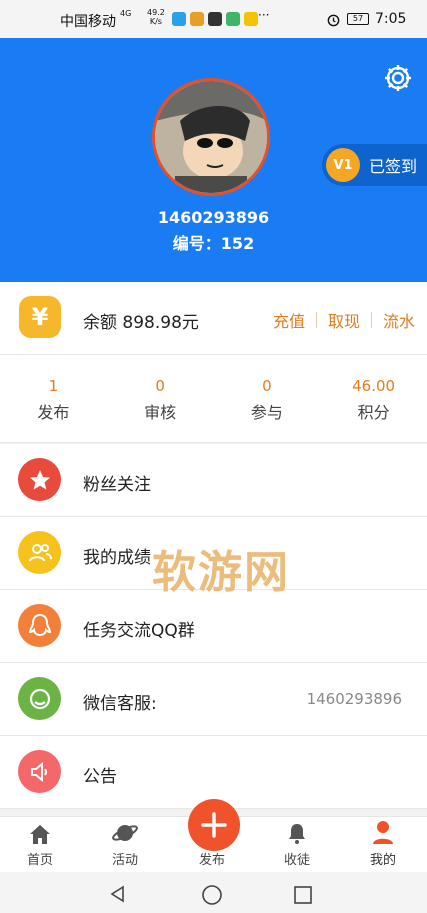  I want to click on stats-row: 1 发布 0 审核 0 参与 46.00 积分, so click(213, 399).